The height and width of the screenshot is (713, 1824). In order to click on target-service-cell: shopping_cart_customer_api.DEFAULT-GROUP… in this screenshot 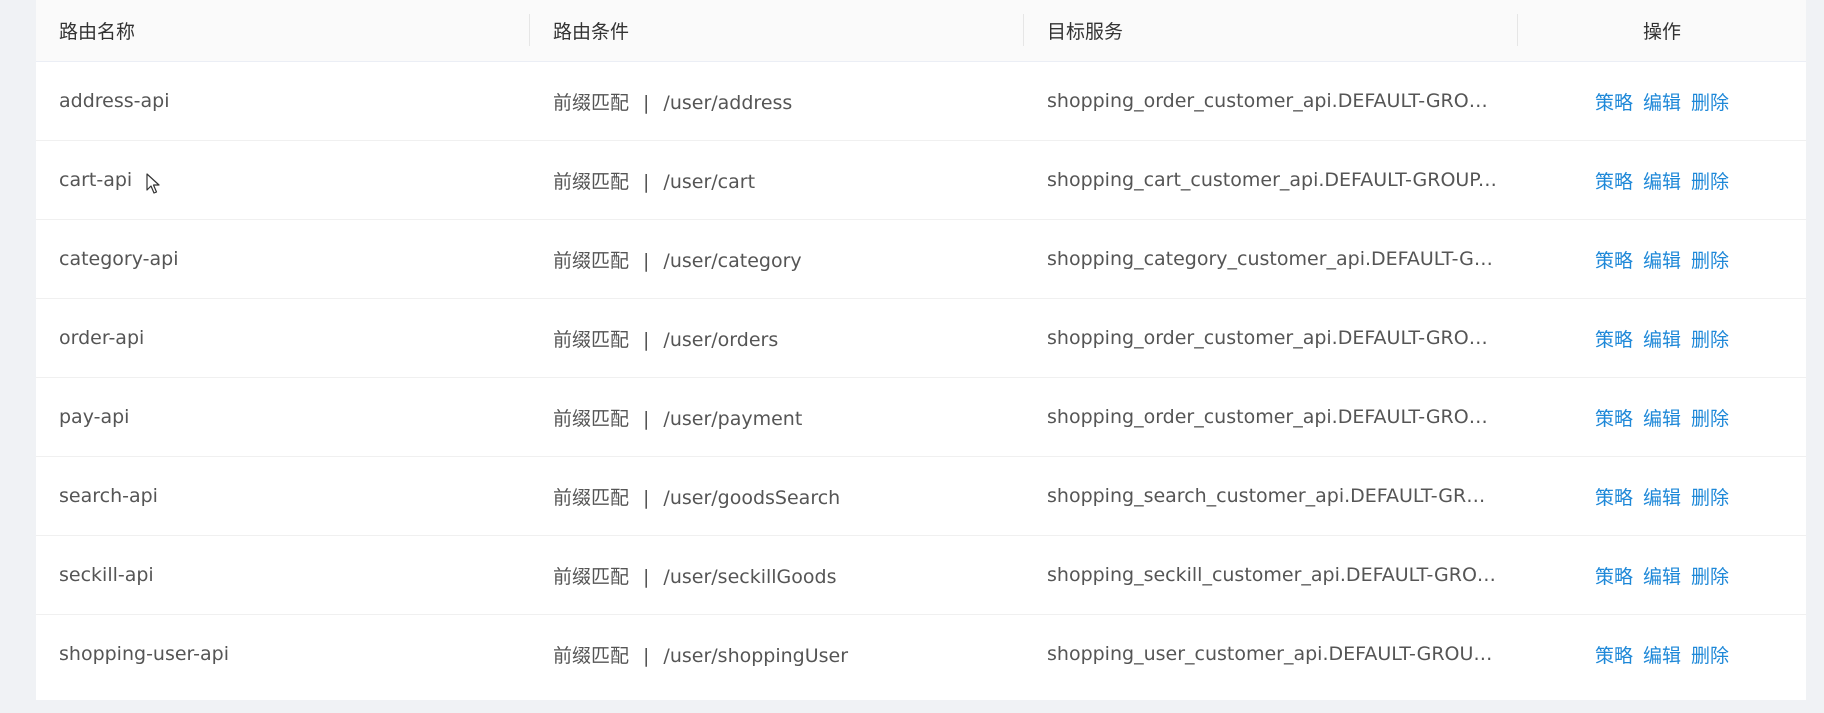, I will do `click(1271, 180)`.